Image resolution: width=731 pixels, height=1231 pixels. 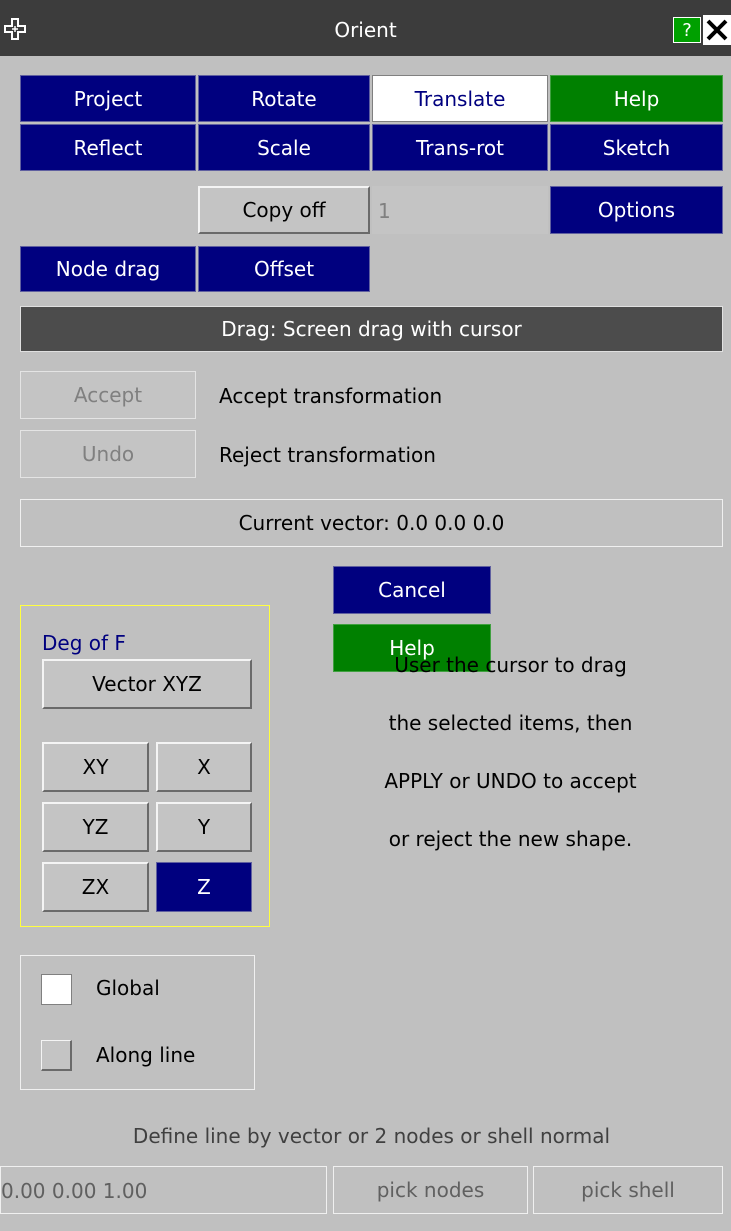 I want to click on copy-off-button: Copy off, so click(x=284, y=210).